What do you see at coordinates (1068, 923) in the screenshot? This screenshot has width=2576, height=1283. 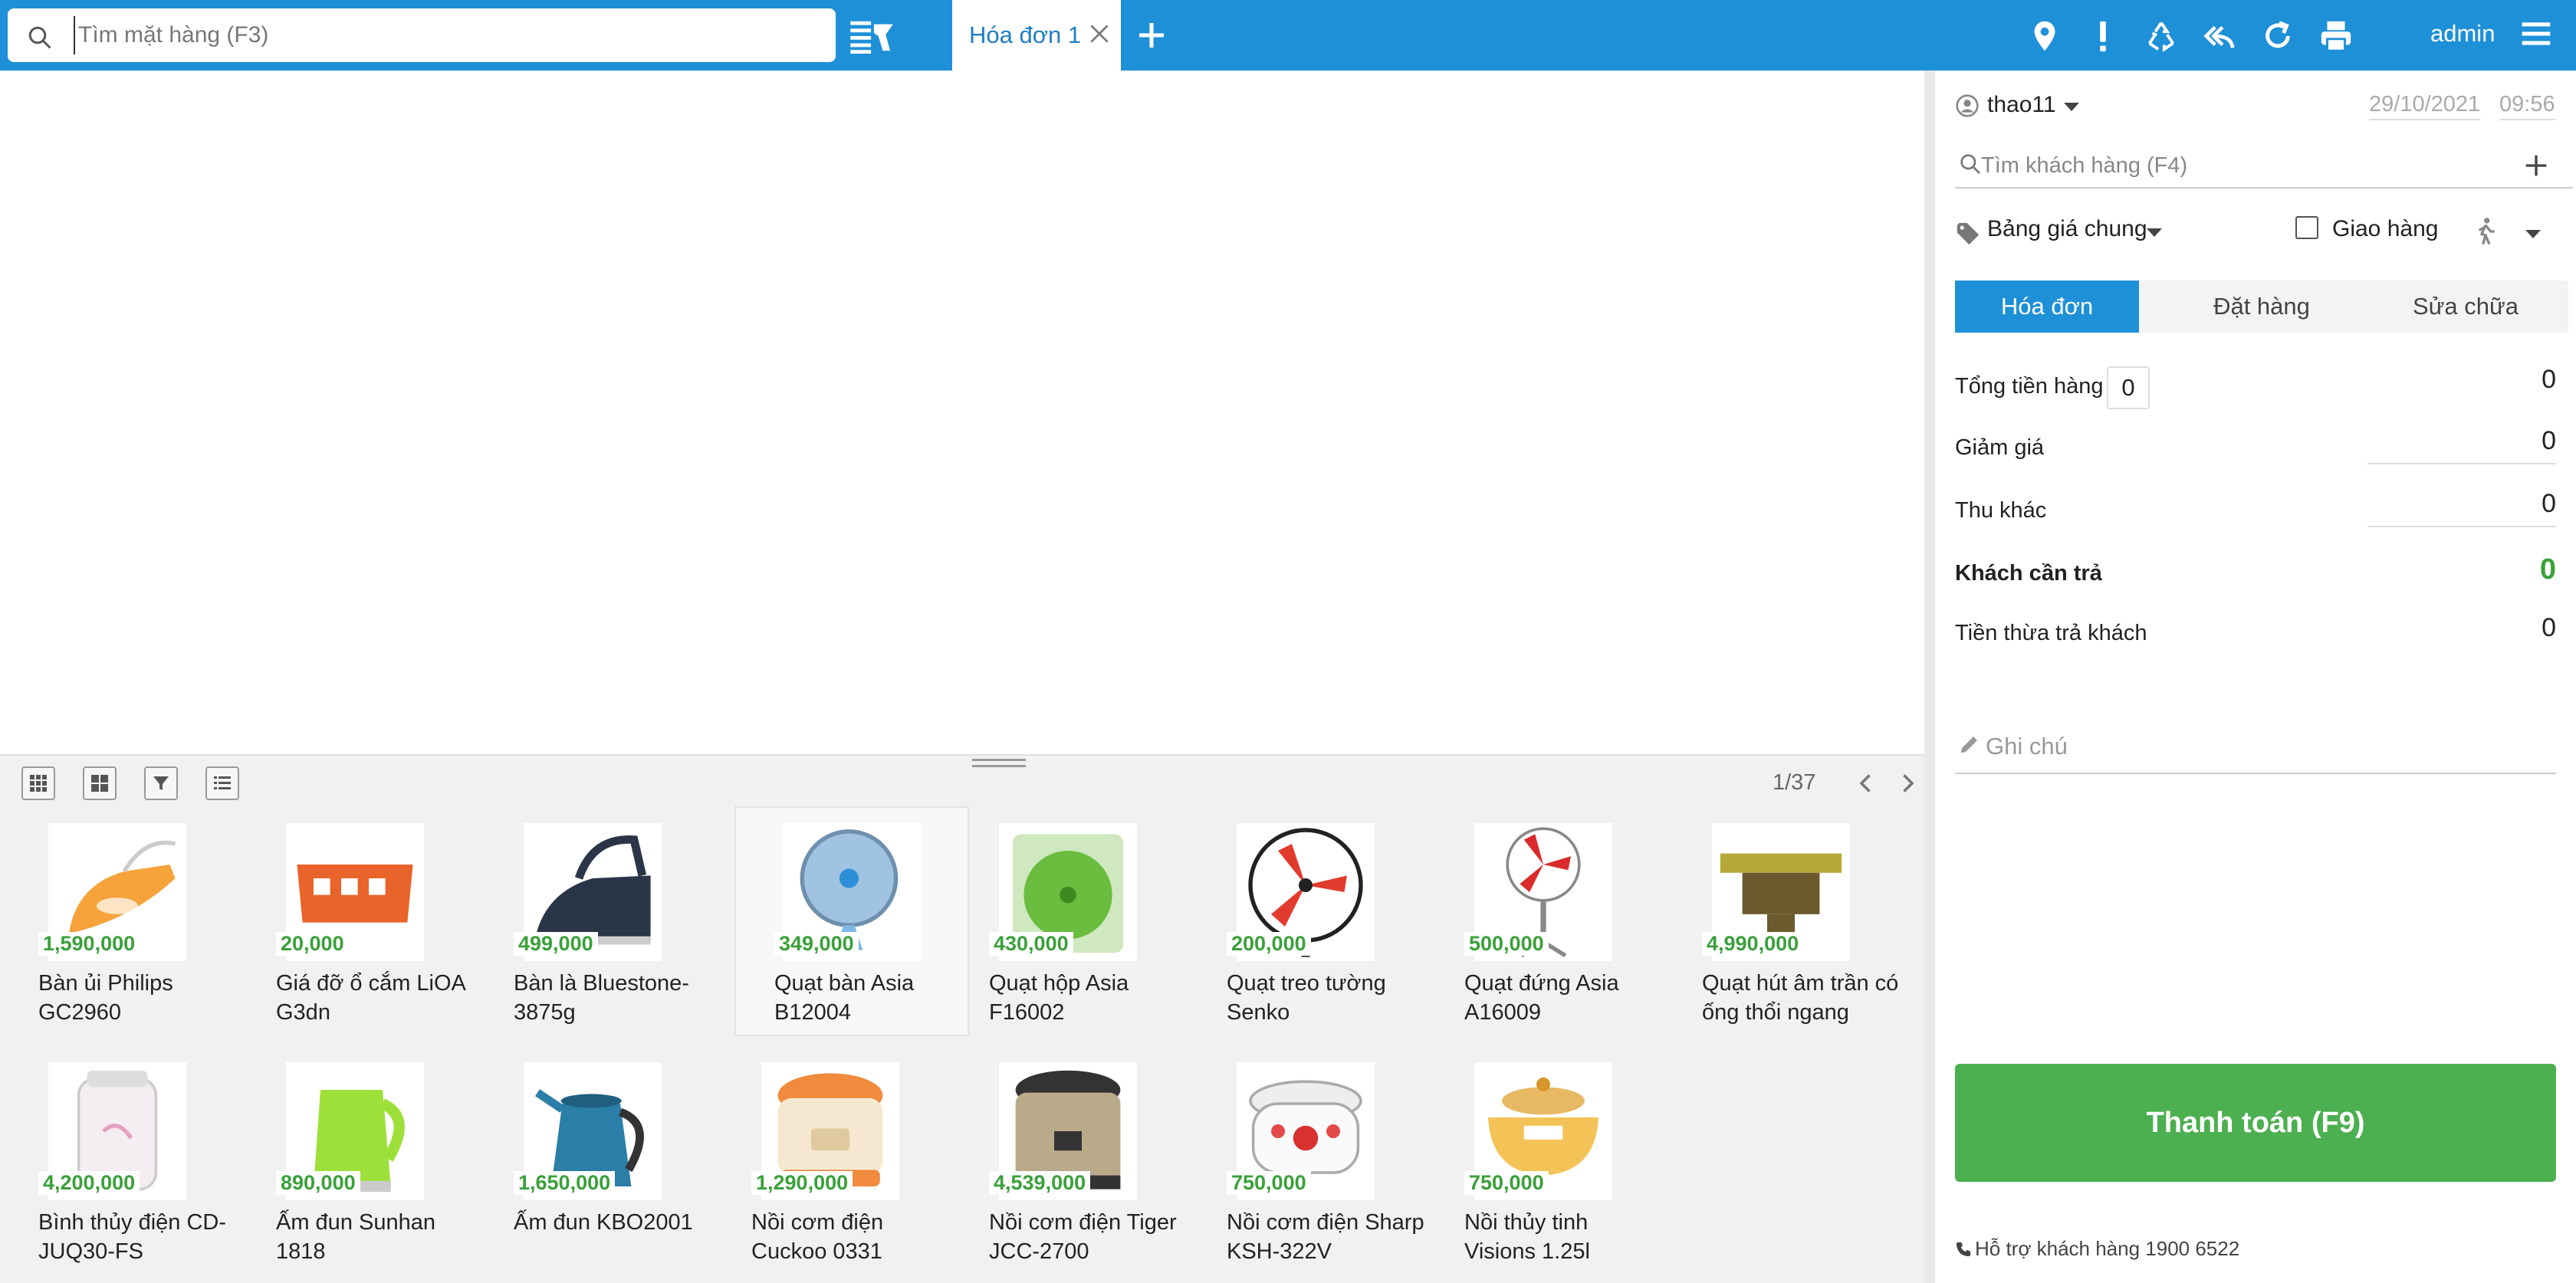 I see `product-card: 430,000 Quạt hộp Asia F16002` at bounding box center [1068, 923].